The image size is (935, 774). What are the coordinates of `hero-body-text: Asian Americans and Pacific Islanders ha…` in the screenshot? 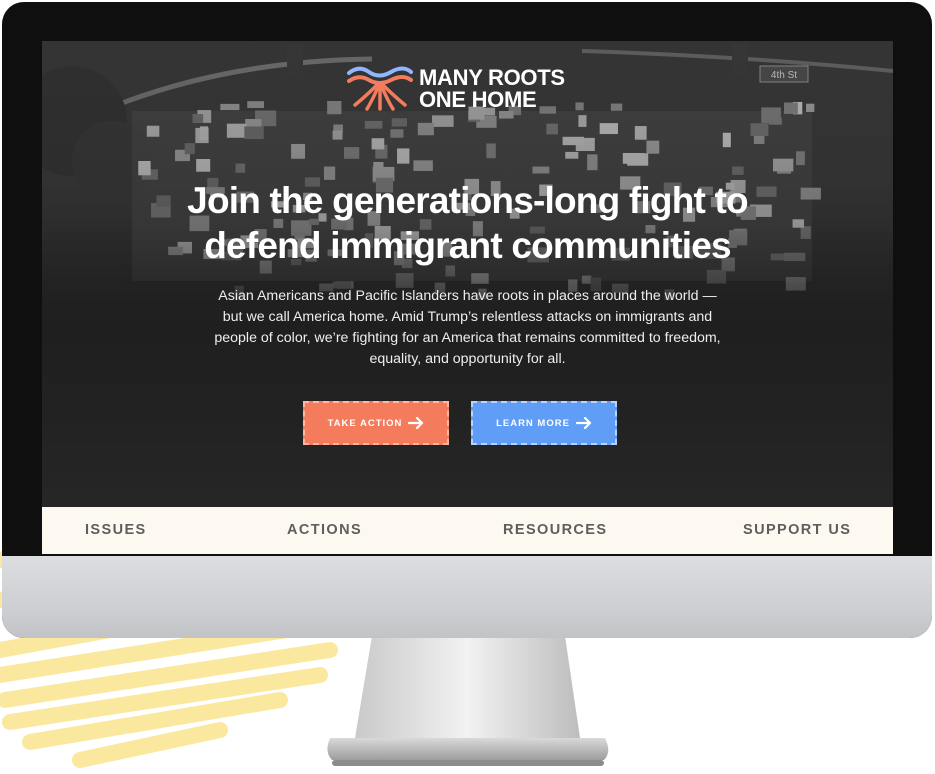 It's located at (467, 327).